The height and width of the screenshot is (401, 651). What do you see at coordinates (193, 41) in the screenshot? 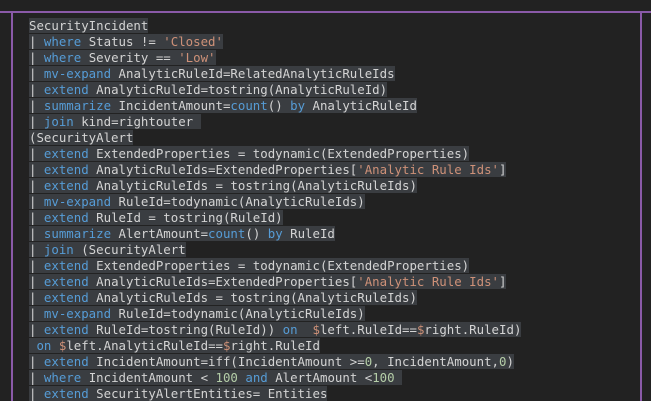
I see `code-token: 'Closed'` at bounding box center [193, 41].